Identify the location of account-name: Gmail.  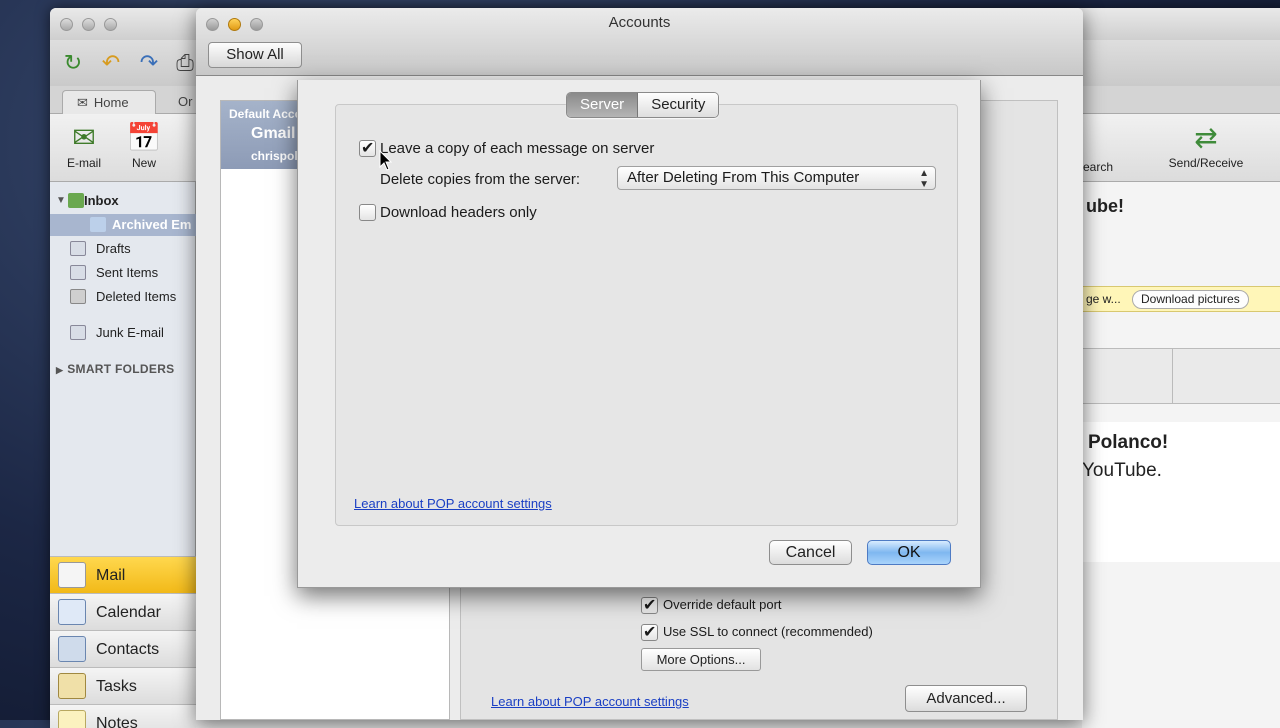
(273, 133).